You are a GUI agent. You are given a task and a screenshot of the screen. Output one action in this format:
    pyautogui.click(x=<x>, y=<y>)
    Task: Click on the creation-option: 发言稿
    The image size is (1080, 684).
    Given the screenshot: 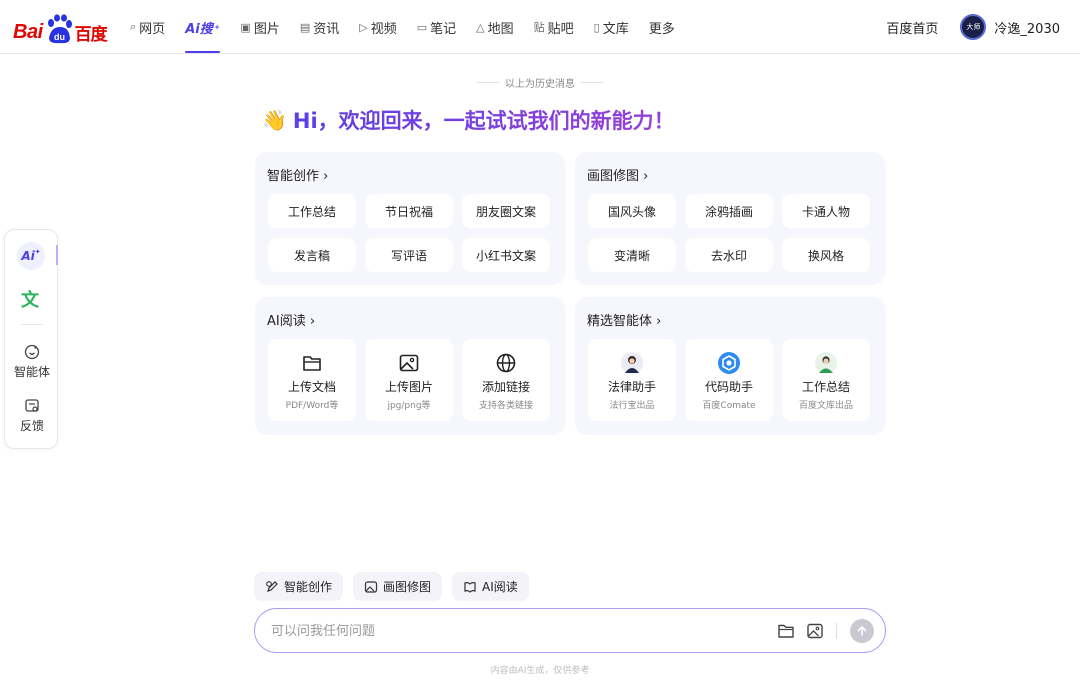 What is the action you would take?
    pyautogui.click(x=312, y=255)
    